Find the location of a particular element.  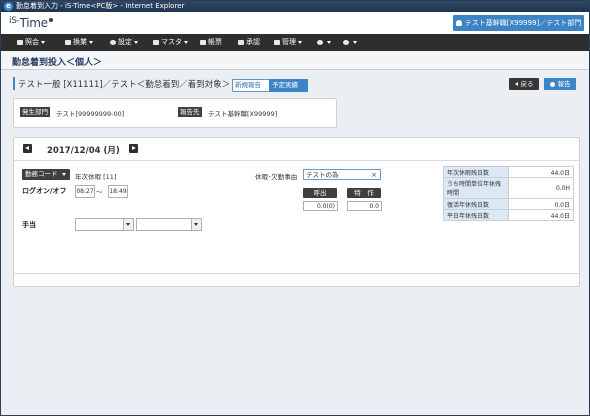

next-date-button is located at coordinates (133, 148).